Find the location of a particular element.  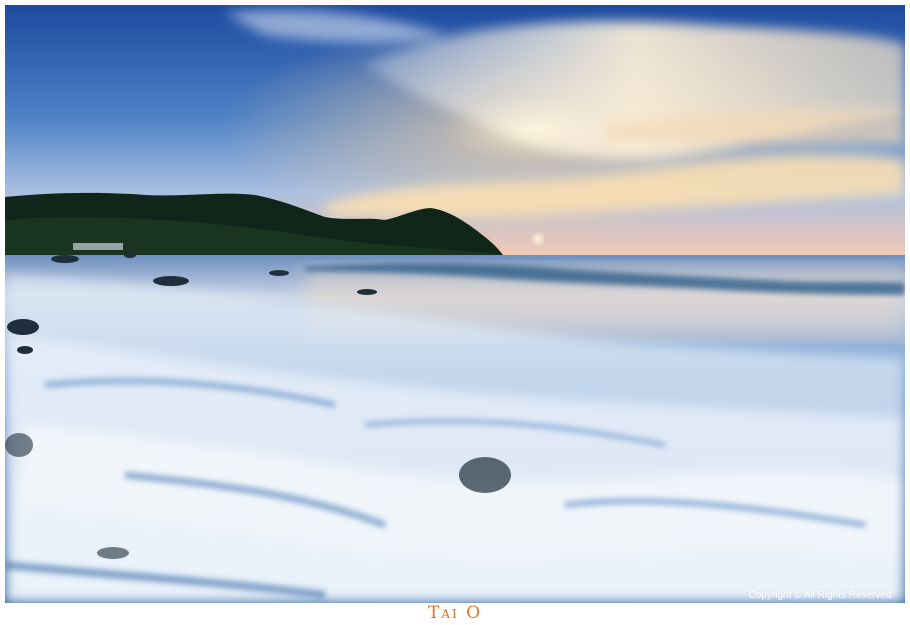

village is located at coordinates (98, 246).